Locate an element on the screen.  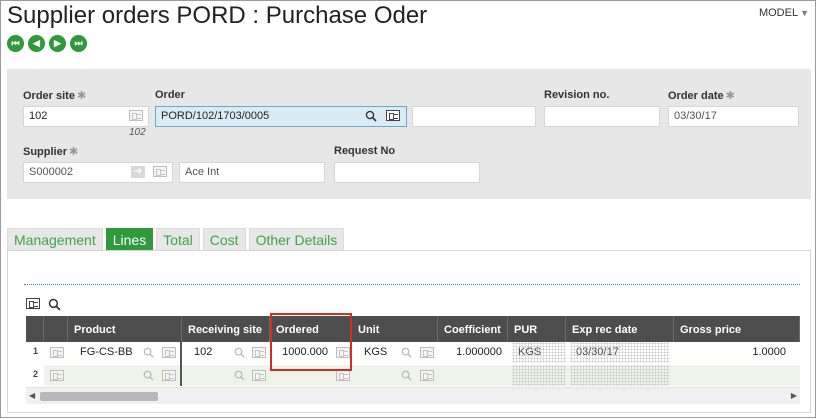
order-label: Order is located at coordinates (170, 95).